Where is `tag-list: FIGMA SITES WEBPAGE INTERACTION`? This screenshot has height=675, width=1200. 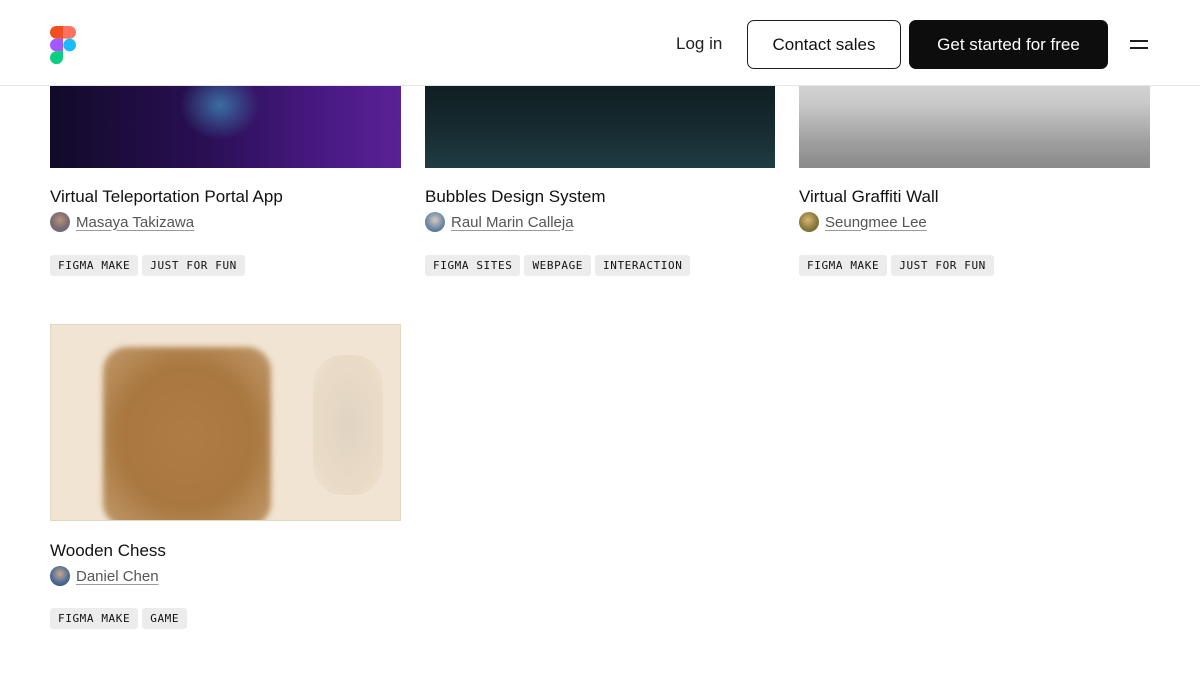 tag-list: FIGMA SITES WEBPAGE INTERACTION is located at coordinates (558, 265).